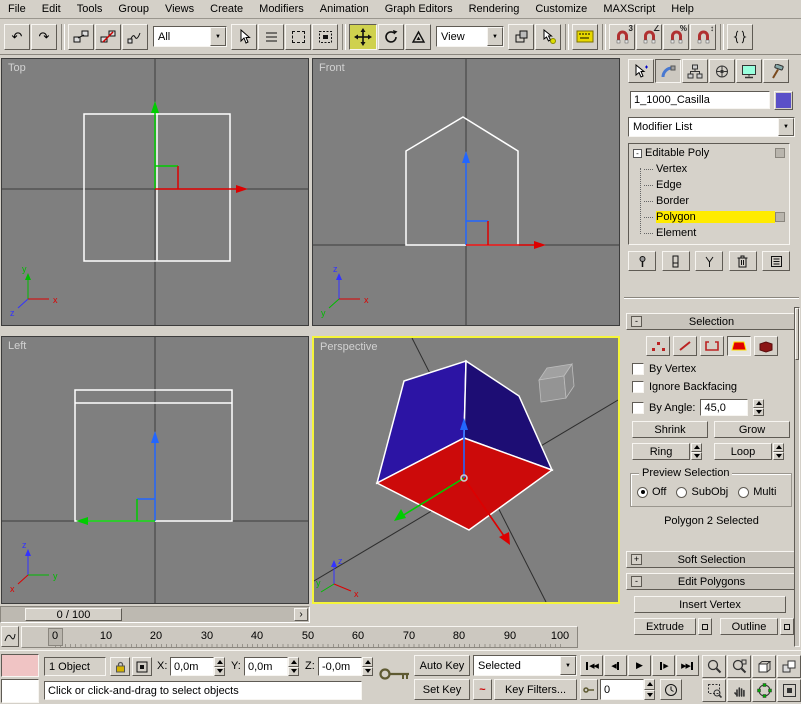  I want to click on key-mode-toggle-button, so click(589, 689).